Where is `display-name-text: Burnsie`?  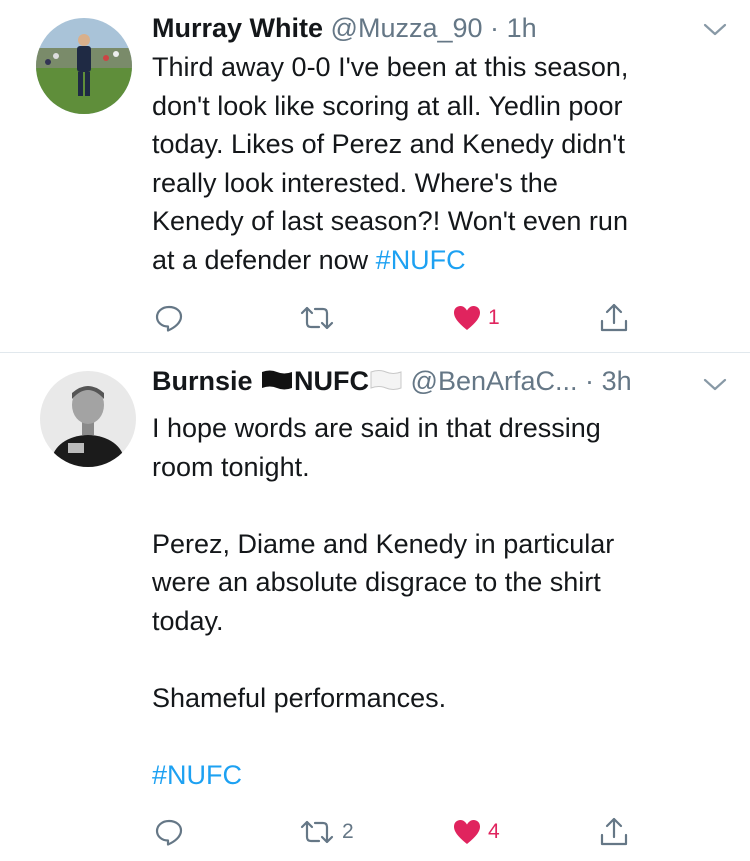
display-name-text: Burnsie is located at coordinates (206, 381).